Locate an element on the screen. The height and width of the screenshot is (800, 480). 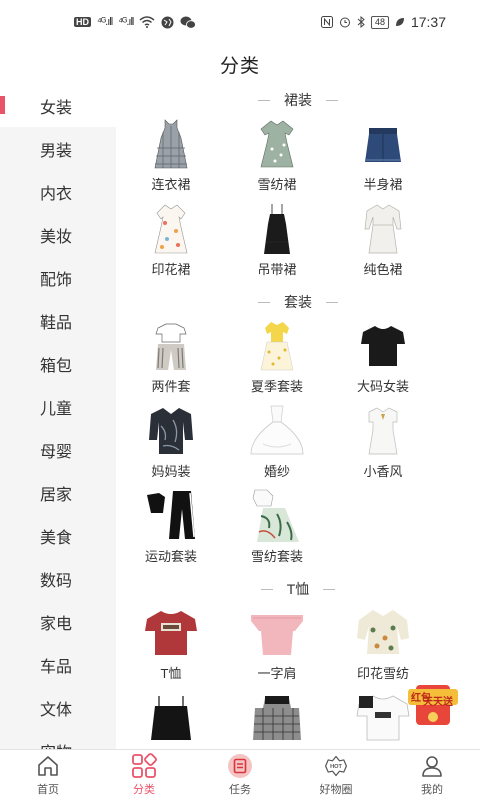
section-title-text: T恤 is located at coordinates (298, 589).